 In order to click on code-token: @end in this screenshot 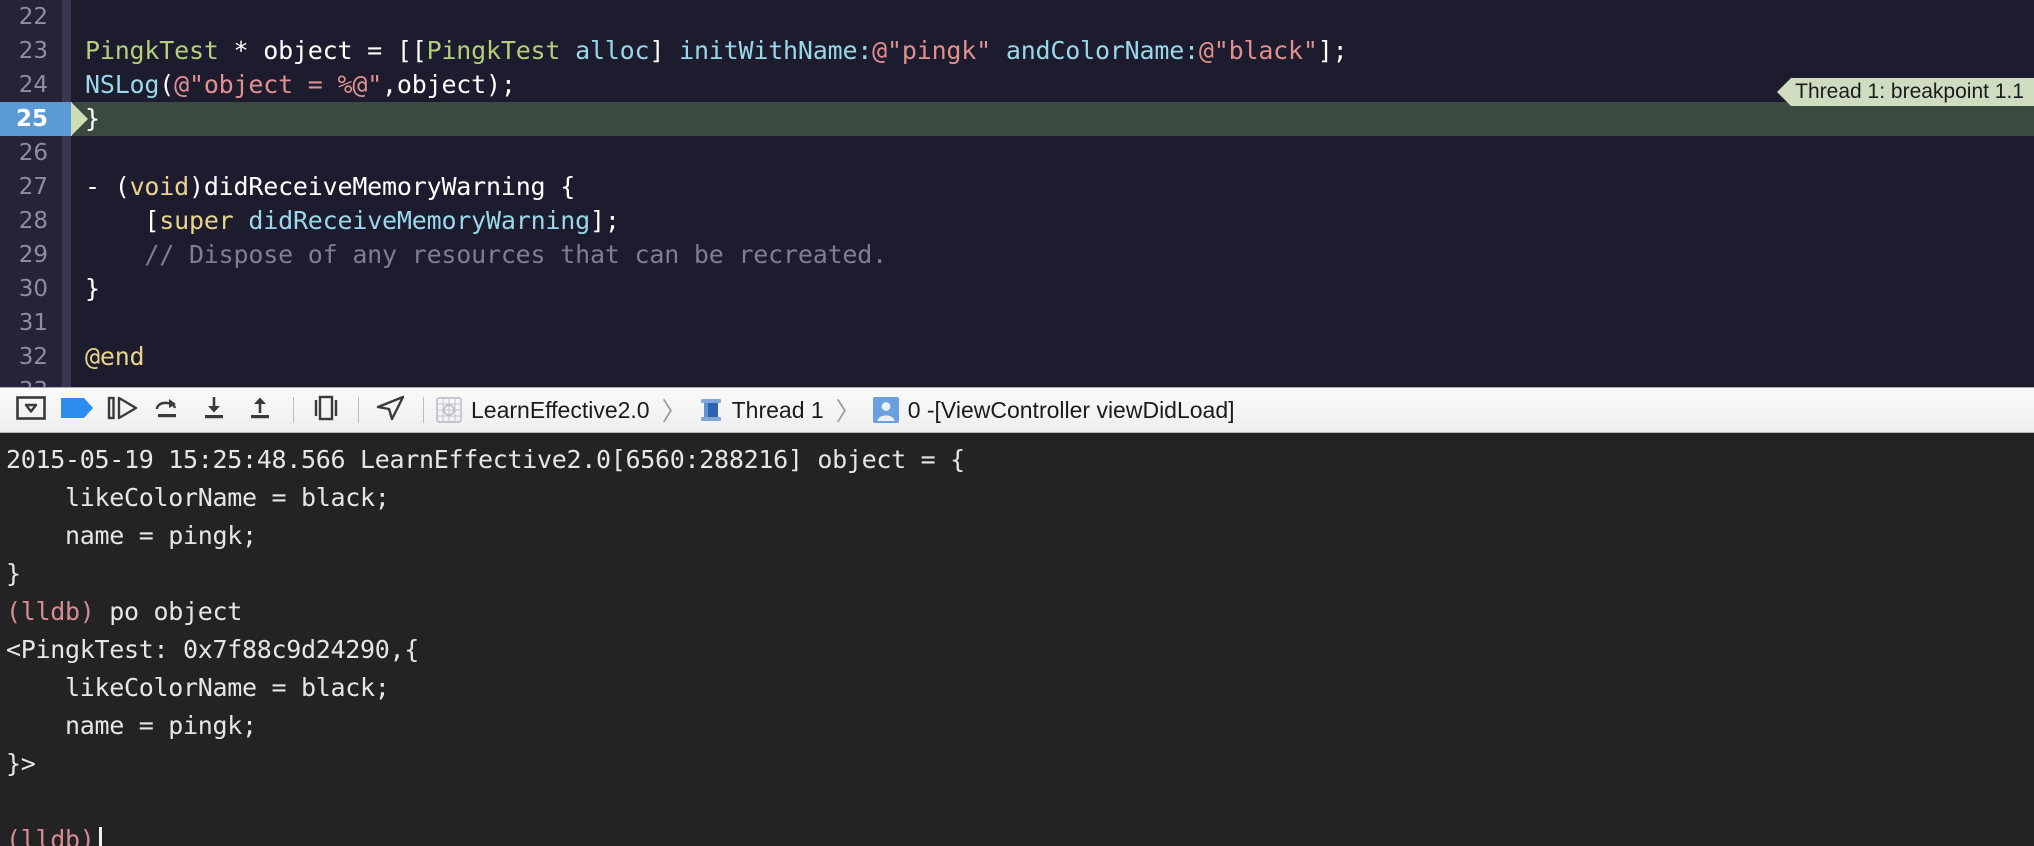, I will do `click(115, 356)`.